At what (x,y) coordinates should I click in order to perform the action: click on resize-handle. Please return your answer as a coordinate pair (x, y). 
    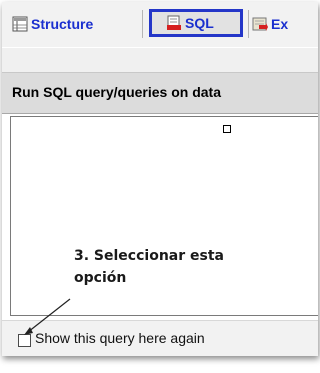
    Looking at the image, I should click on (227, 129).